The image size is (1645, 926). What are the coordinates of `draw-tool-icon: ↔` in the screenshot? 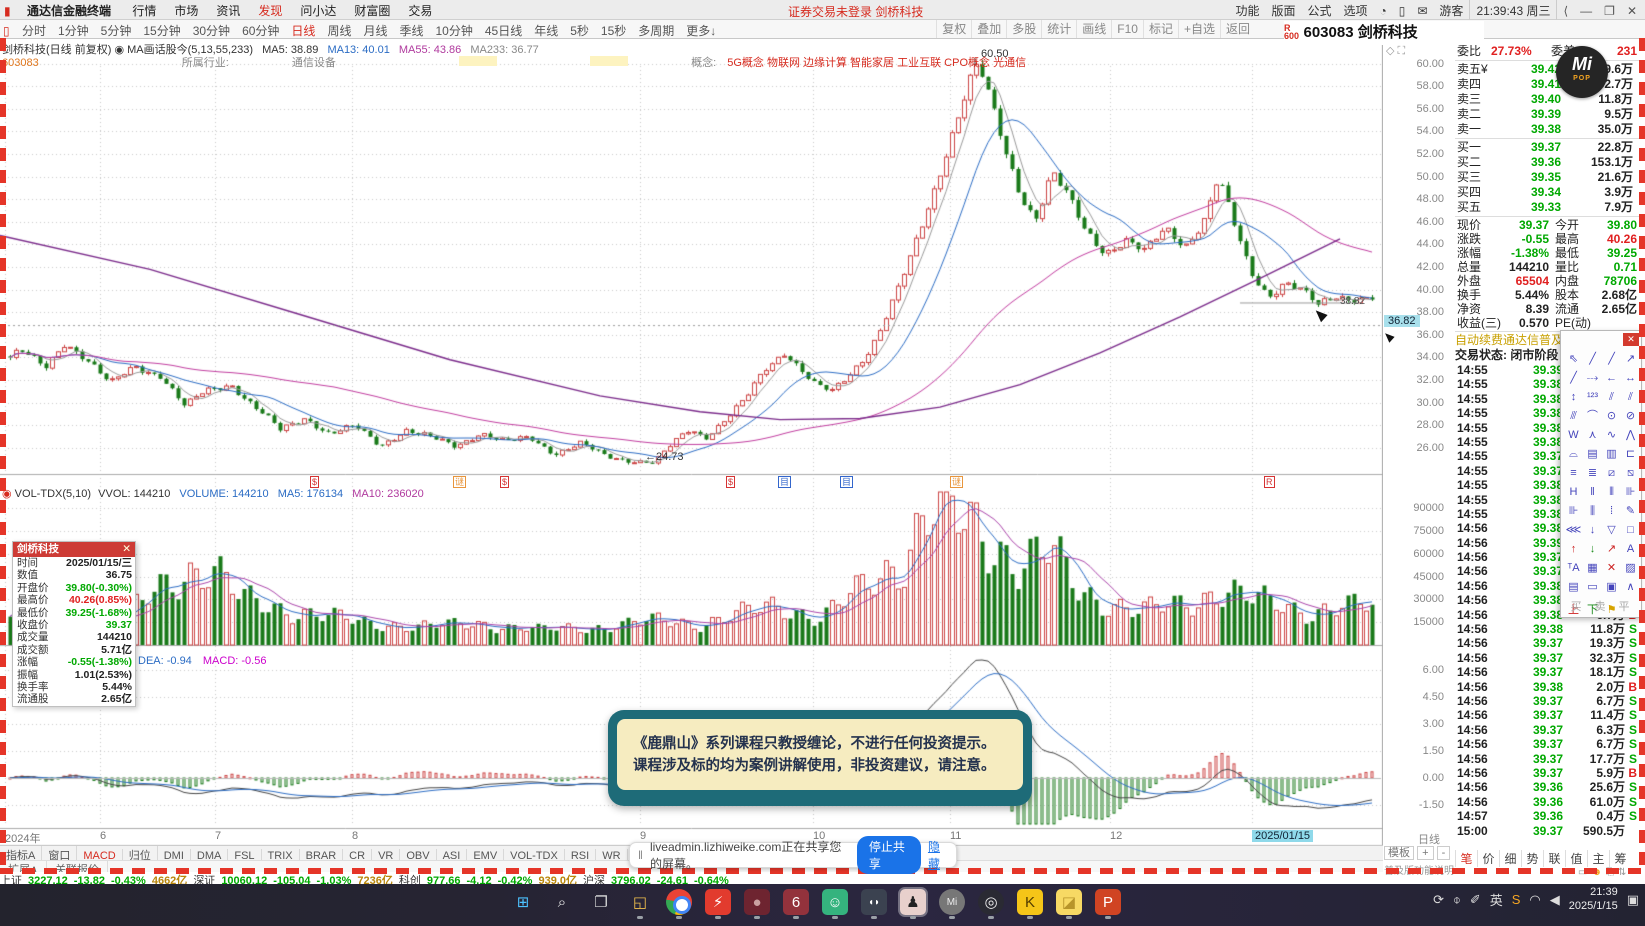 It's located at (1630, 378).